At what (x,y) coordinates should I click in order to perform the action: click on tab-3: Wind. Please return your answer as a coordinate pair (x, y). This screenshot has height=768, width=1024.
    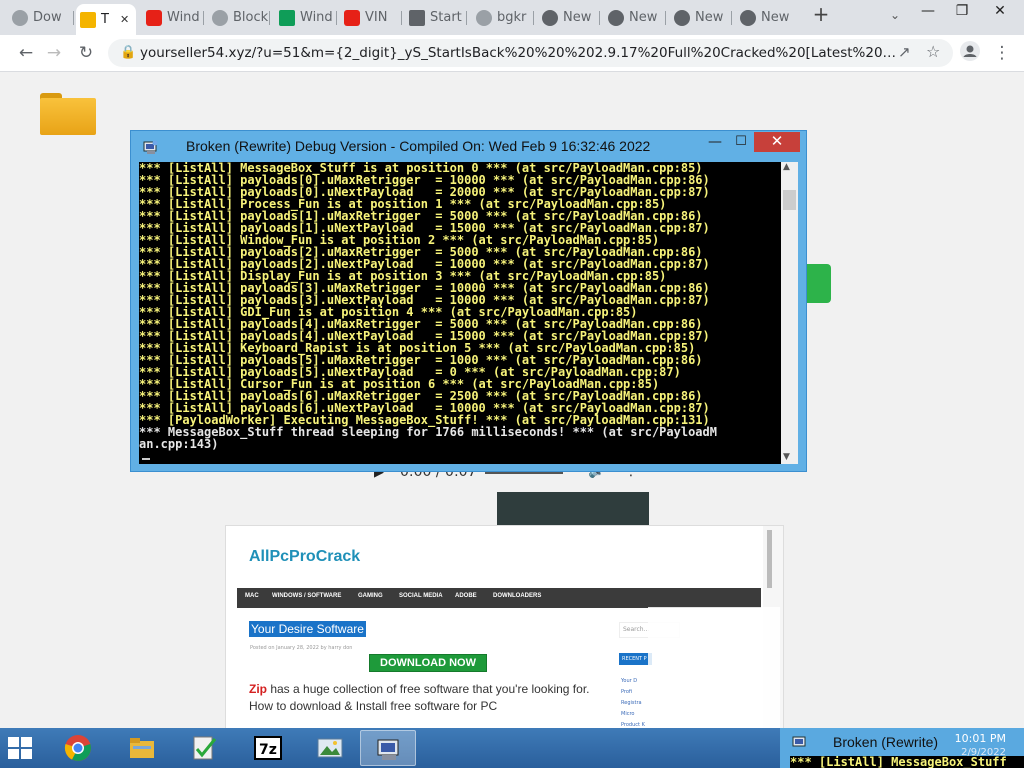
    Looking at the image, I should click on (173, 17).